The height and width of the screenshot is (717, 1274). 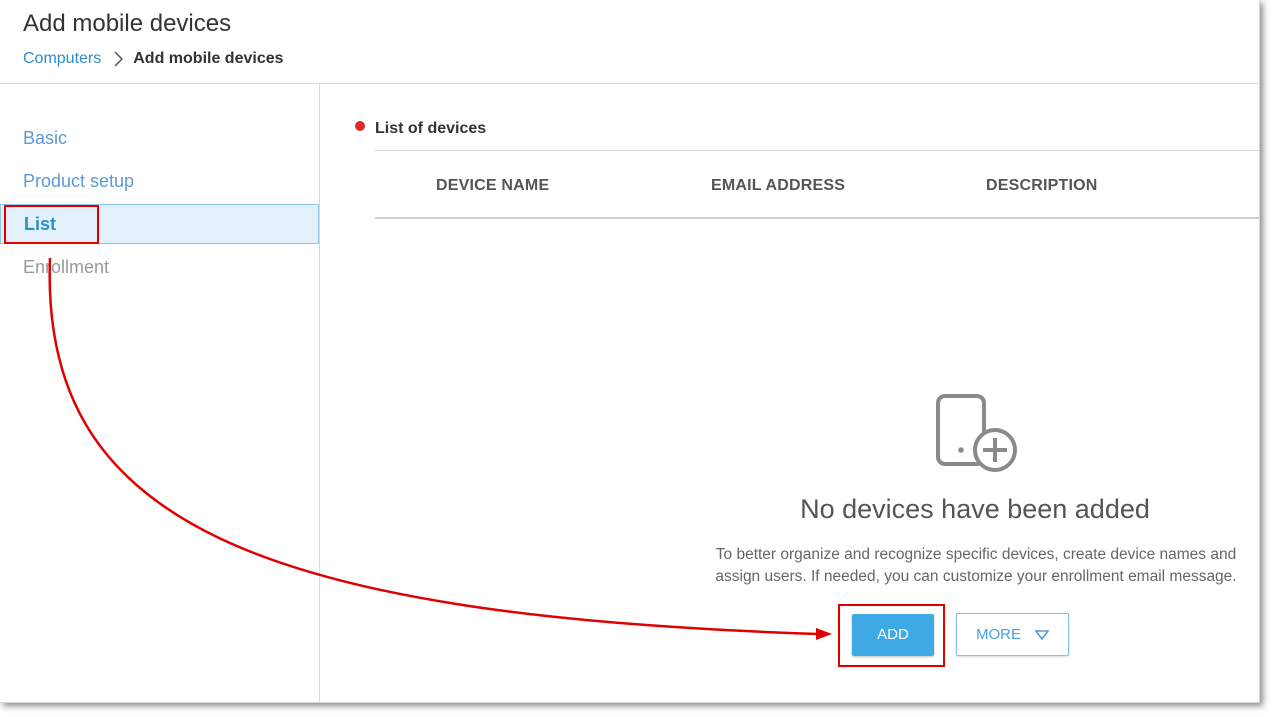 I want to click on mobile-add-icon, so click(x=976, y=433).